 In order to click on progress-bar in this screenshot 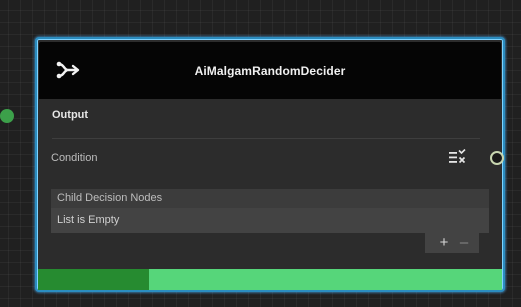, I will do `click(270, 279)`.